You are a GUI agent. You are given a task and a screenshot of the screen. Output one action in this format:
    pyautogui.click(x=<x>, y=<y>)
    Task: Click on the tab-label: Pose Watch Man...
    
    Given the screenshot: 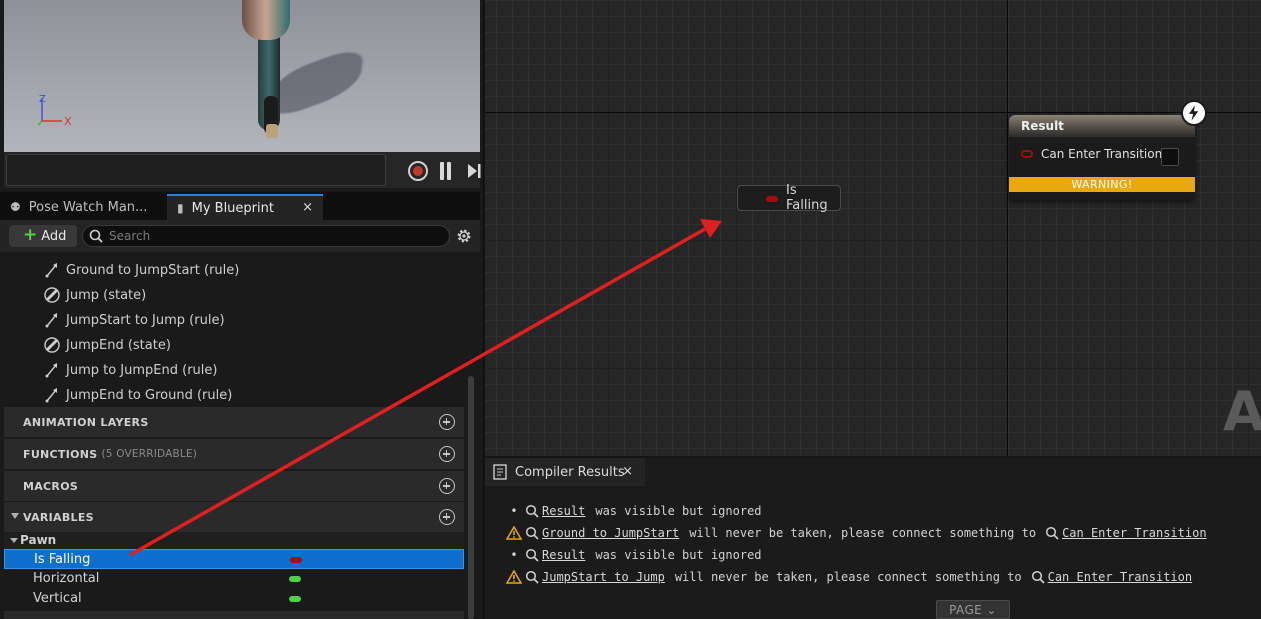 What is the action you would take?
    pyautogui.click(x=88, y=207)
    